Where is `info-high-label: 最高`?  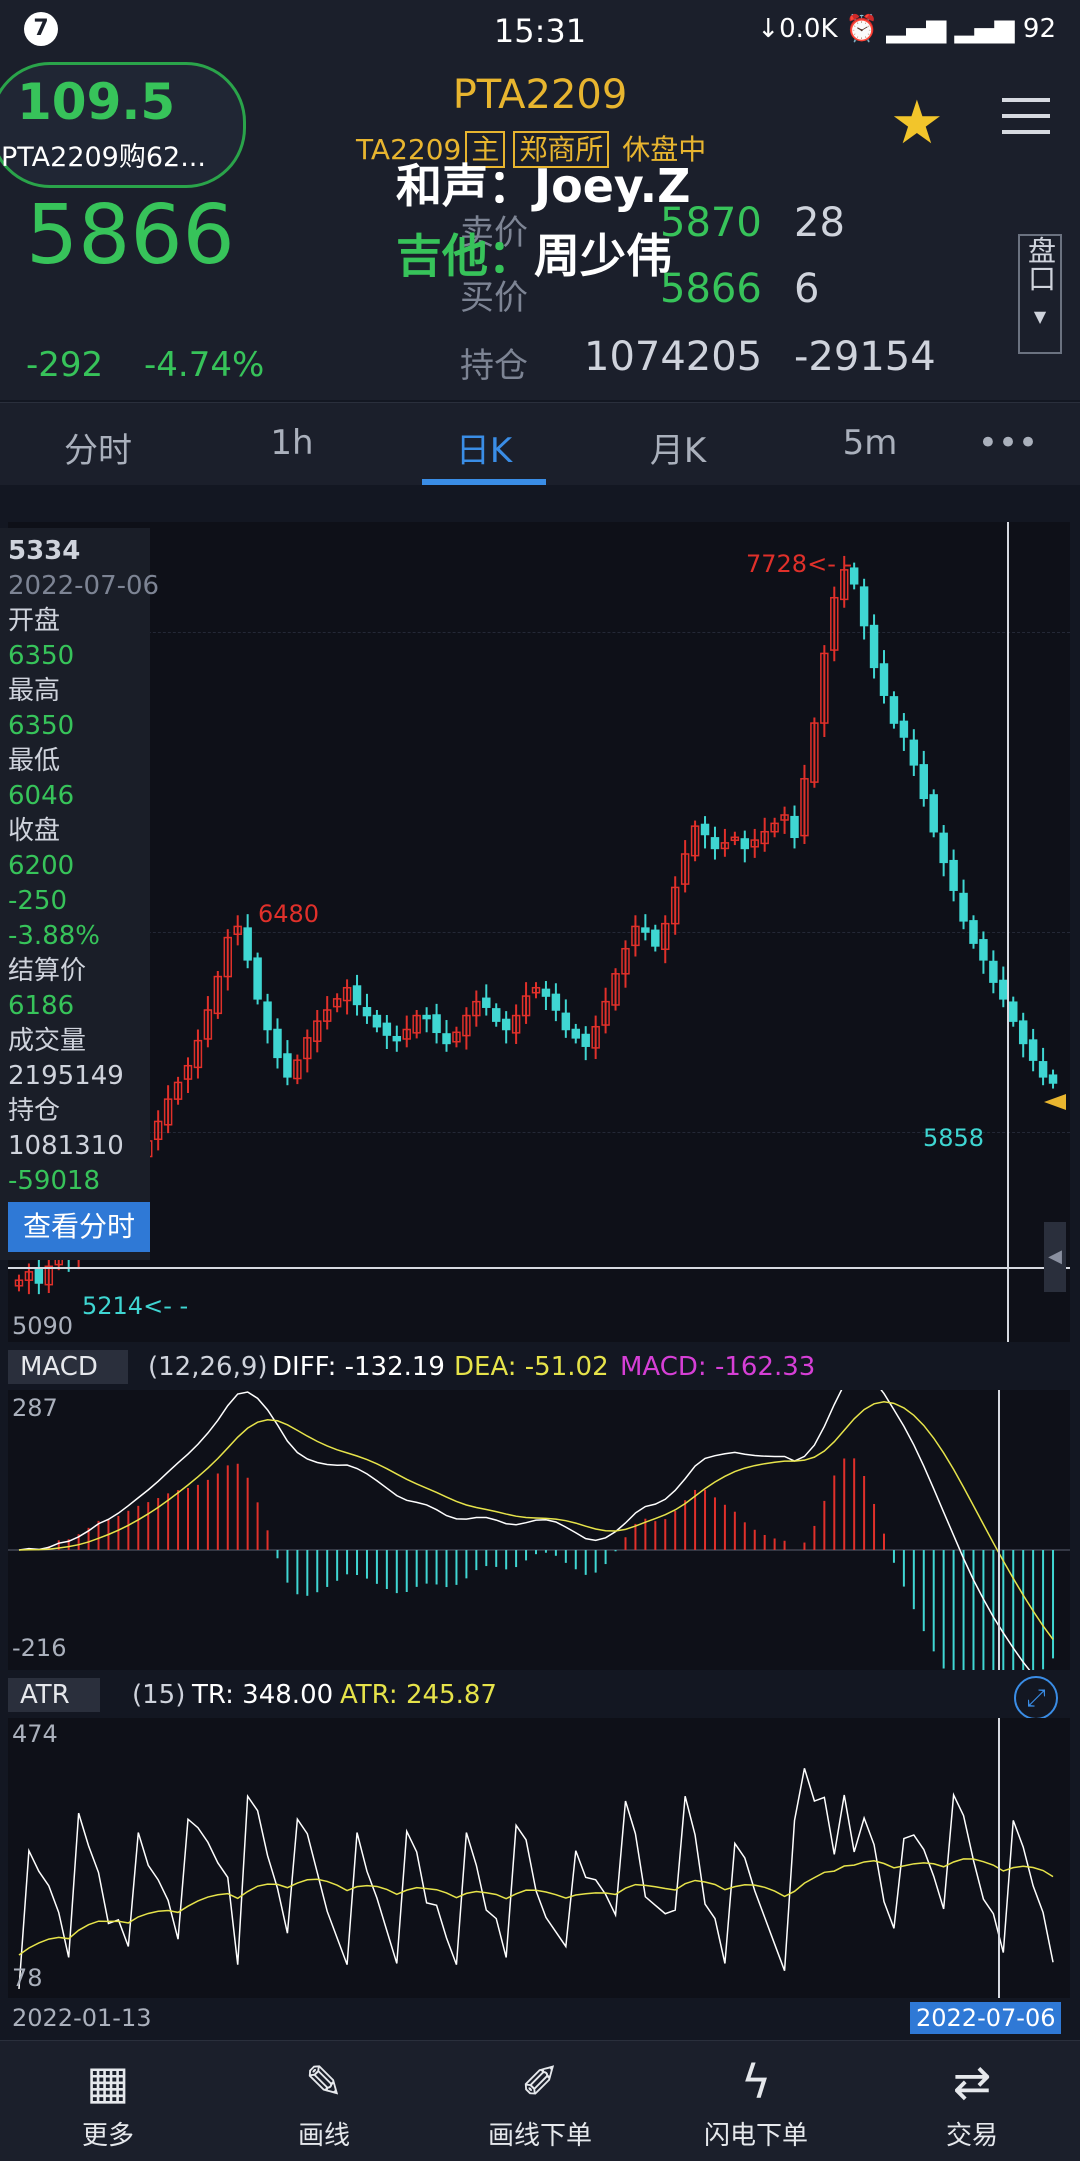 info-high-label: 最高 is located at coordinates (34, 691).